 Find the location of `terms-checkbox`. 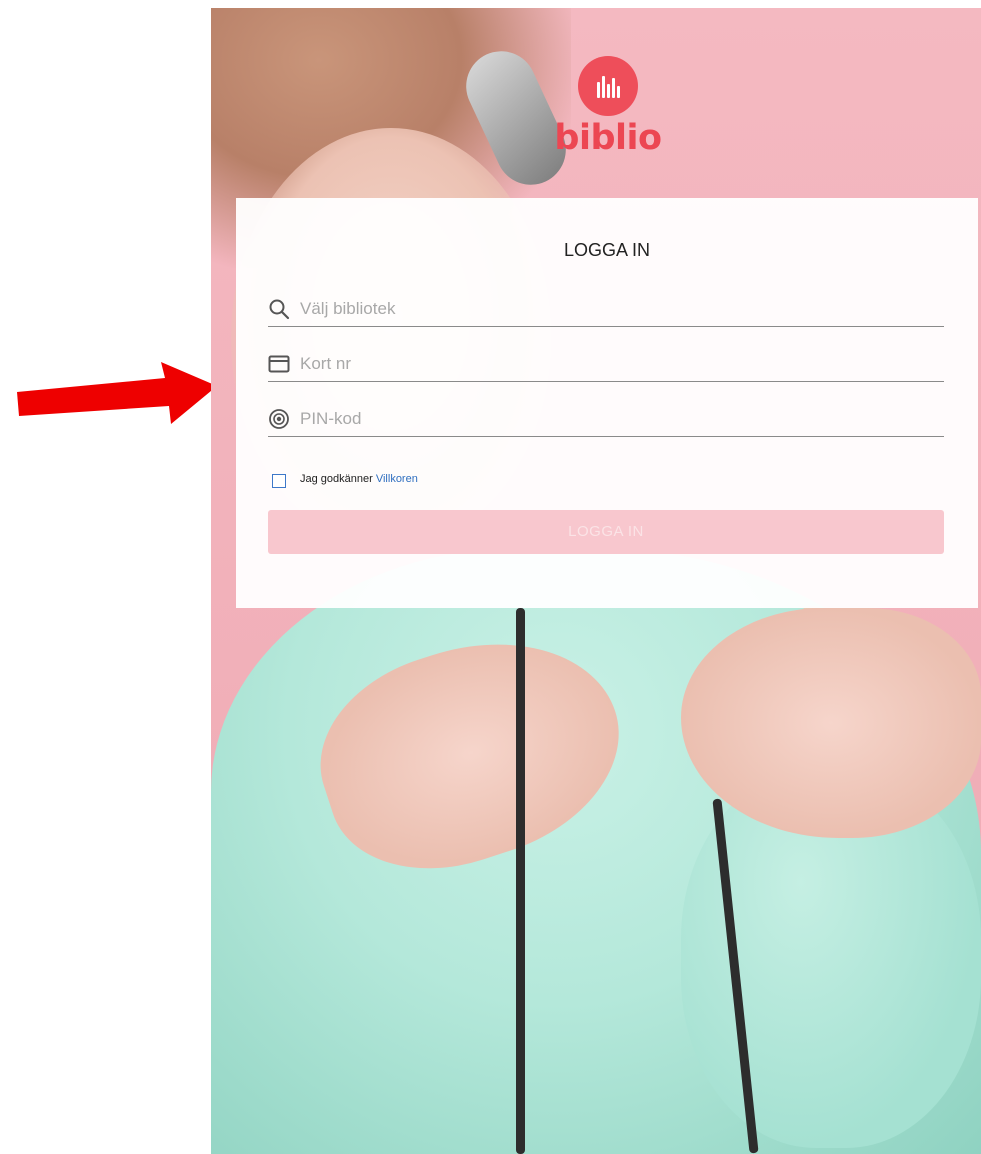

terms-checkbox is located at coordinates (279, 481).